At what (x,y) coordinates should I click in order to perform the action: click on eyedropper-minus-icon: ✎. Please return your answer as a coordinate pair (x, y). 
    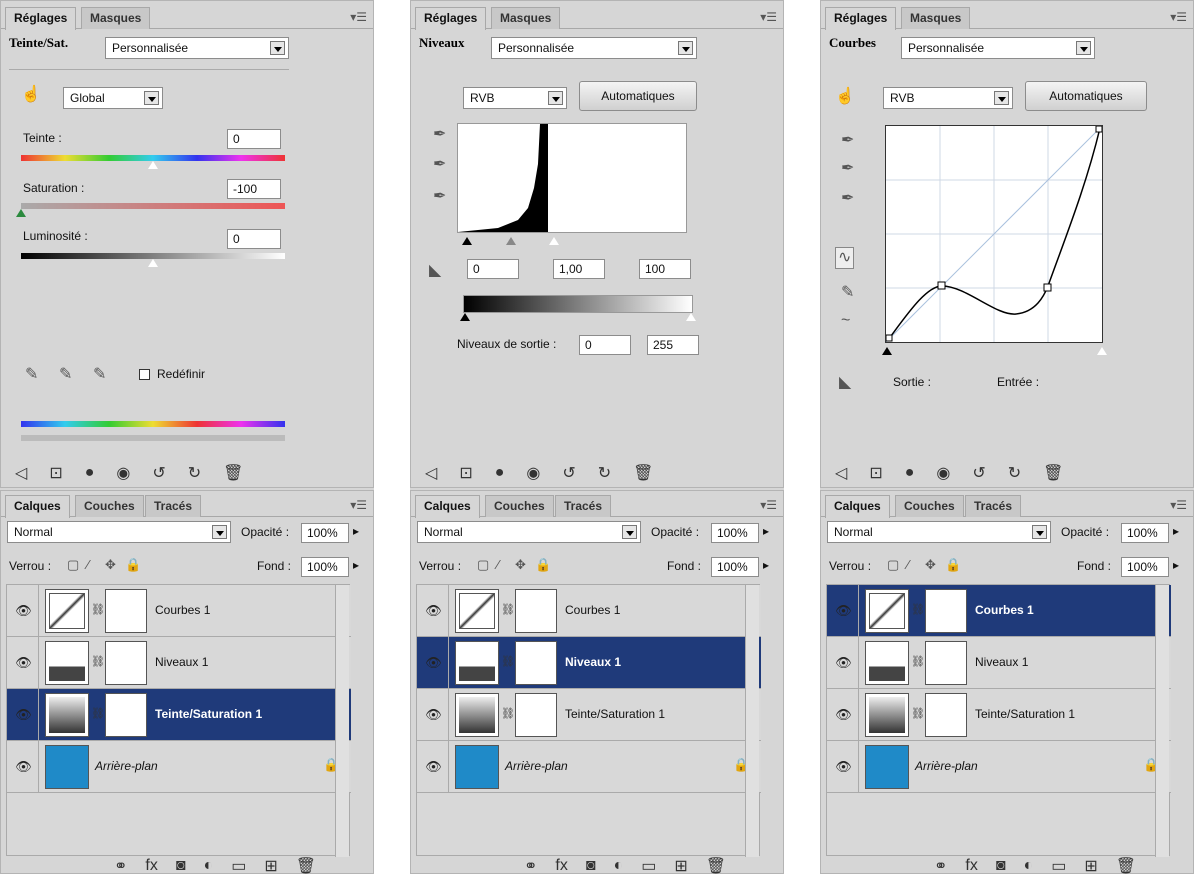
    Looking at the image, I should click on (99, 375).